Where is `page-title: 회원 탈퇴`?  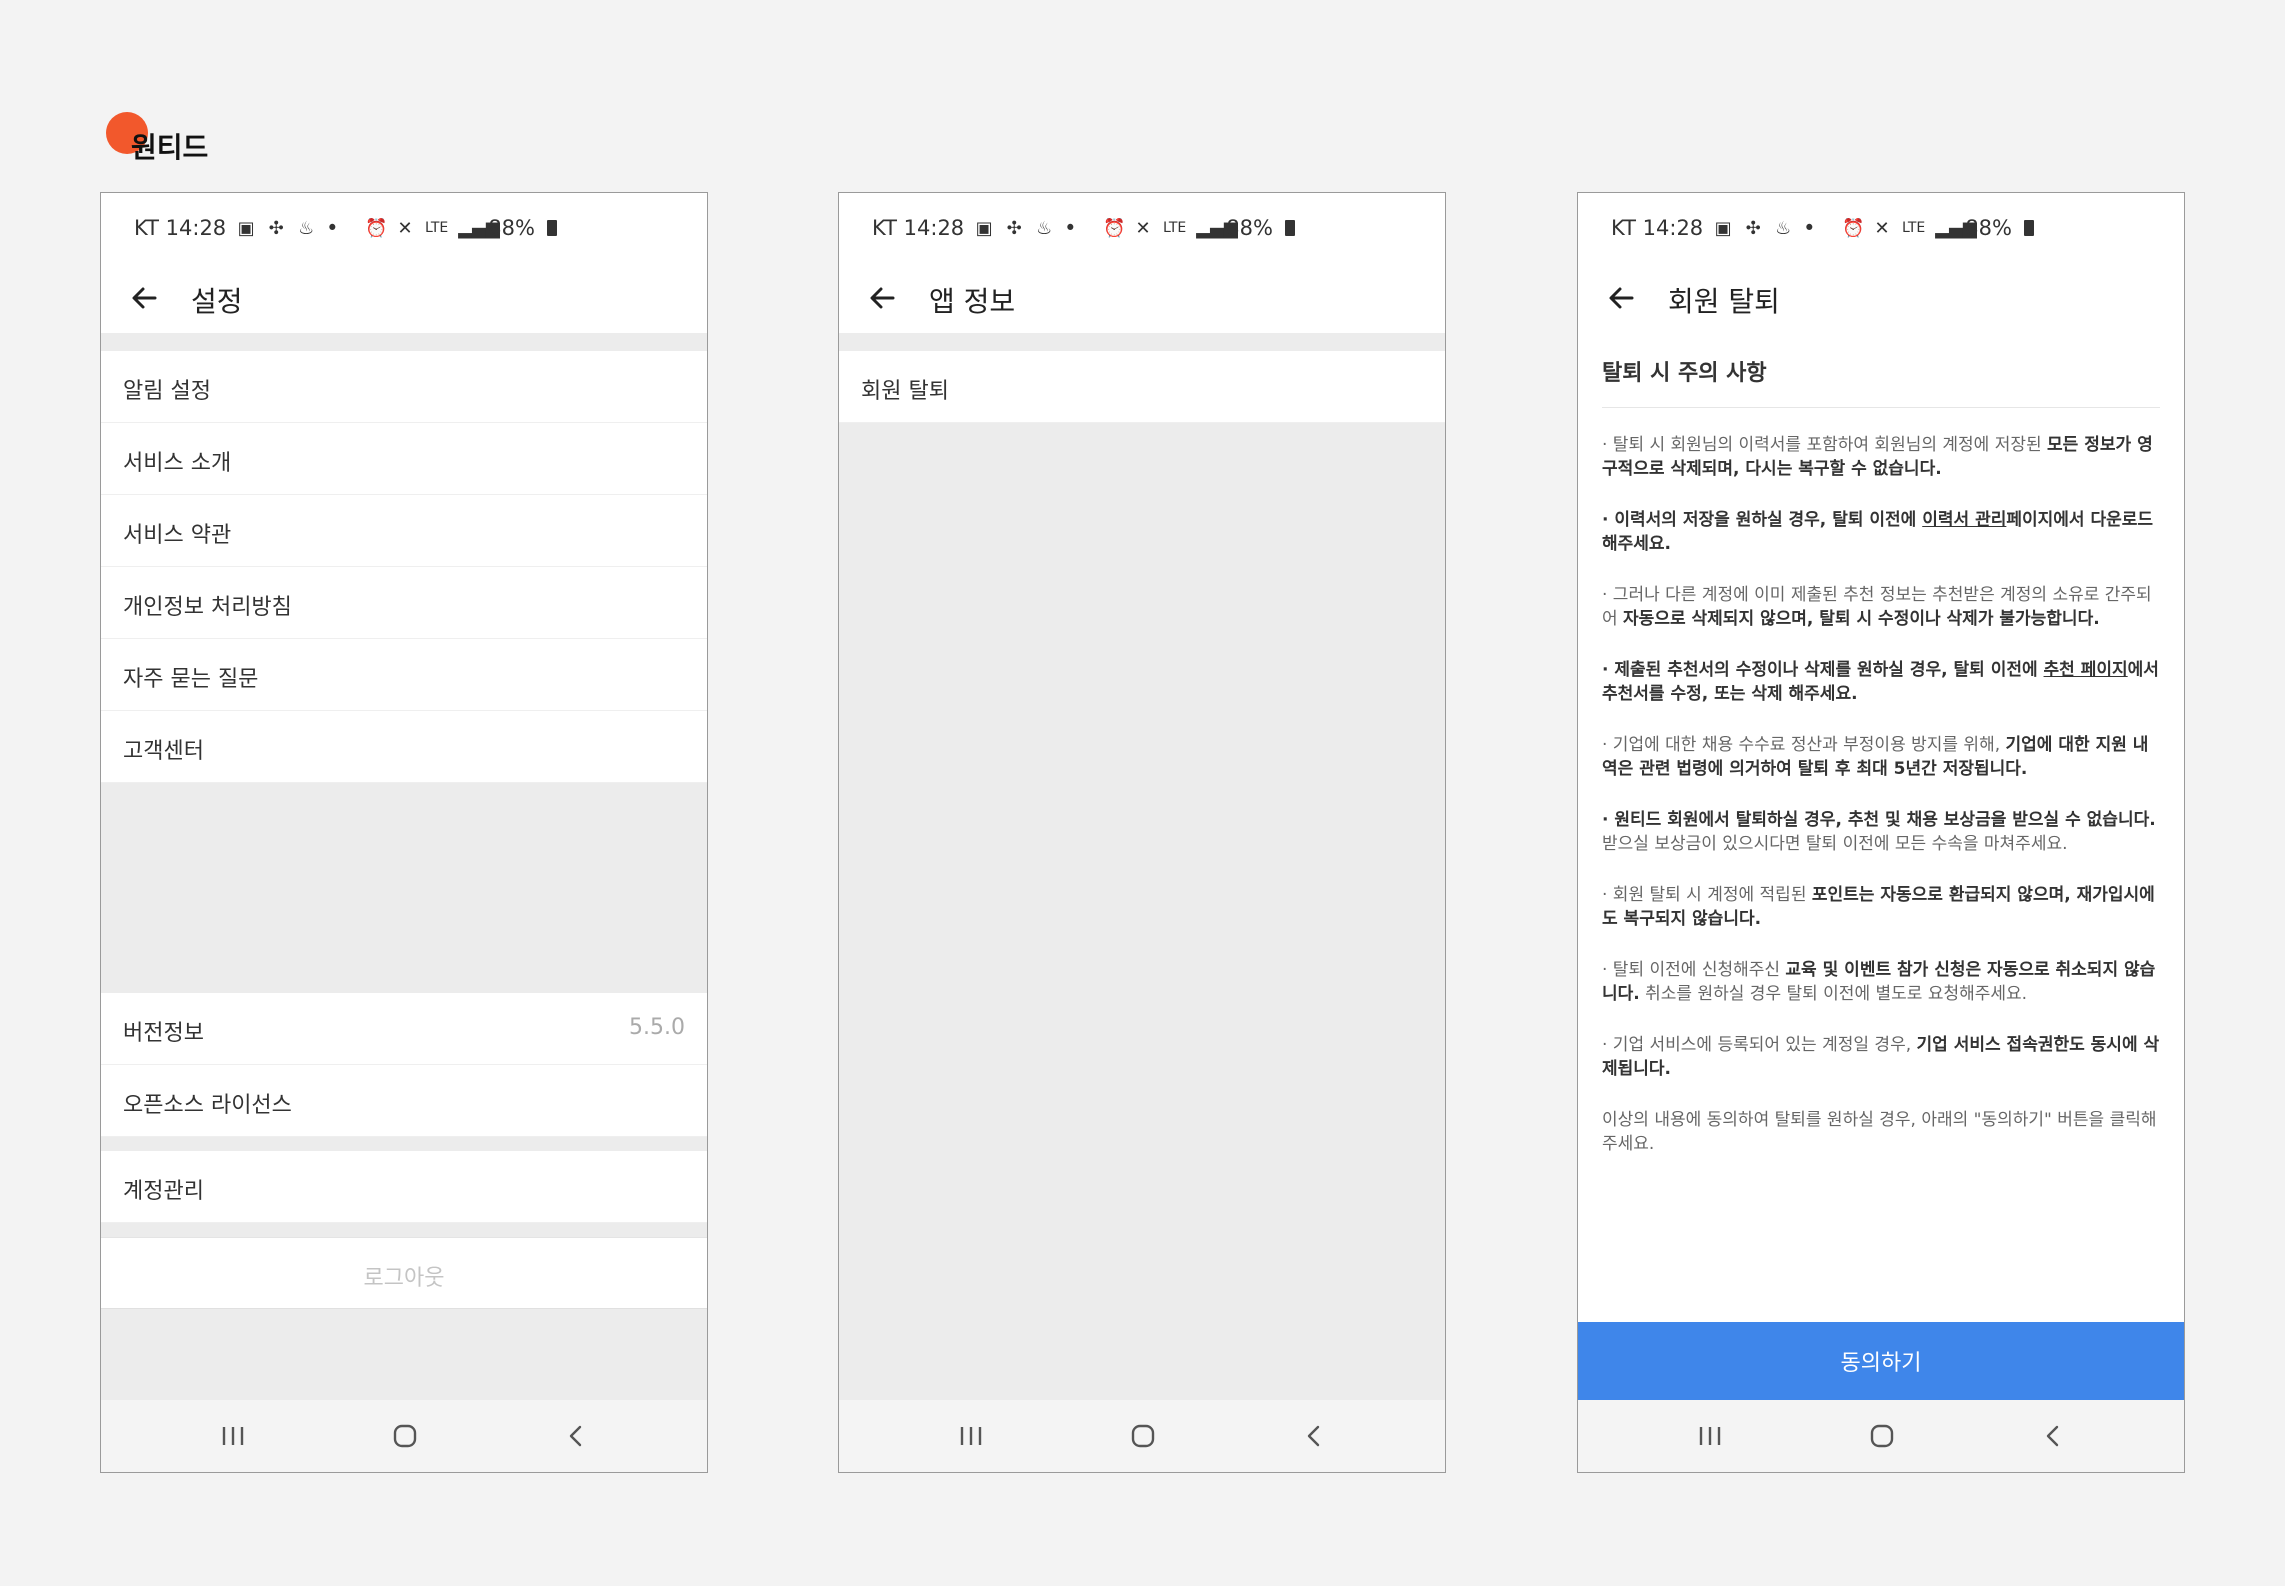
page-title: 회원 탈퇴 is located at coordinates (1724, 301).